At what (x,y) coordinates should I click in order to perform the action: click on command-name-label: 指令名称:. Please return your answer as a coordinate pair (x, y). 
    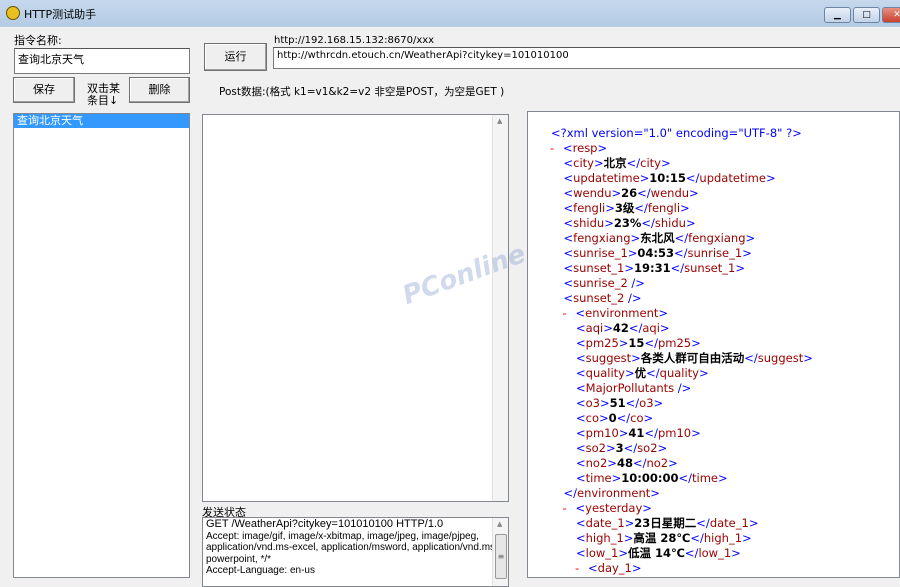
    Looking at the image, I should click on (38, 40).